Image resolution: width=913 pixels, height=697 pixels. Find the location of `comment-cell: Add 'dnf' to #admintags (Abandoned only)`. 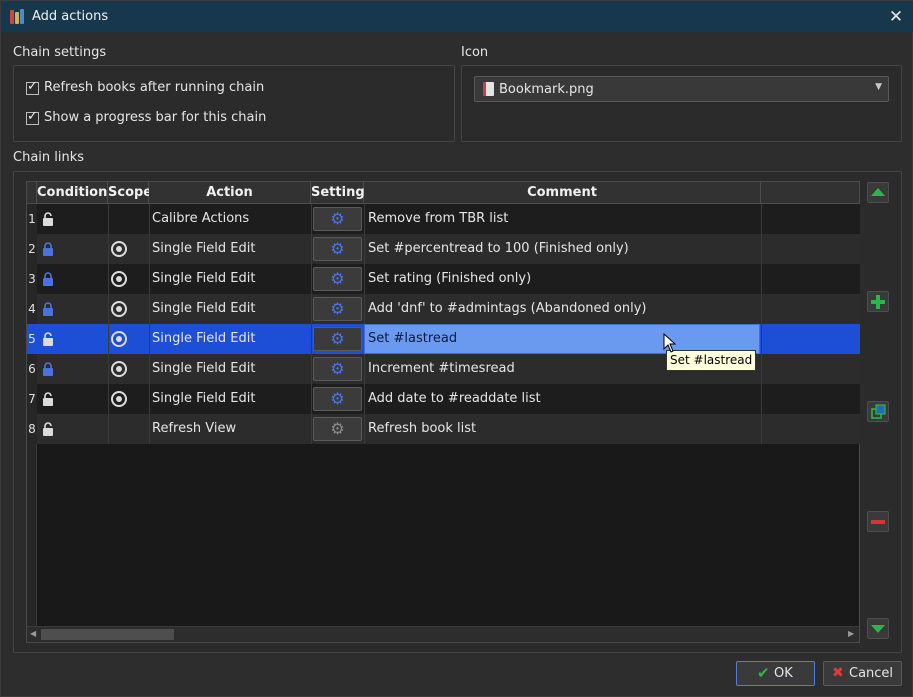

comment-cell: Add 'dnf' to #admintags (Abandoned only) is located at coordinates (563, 309).